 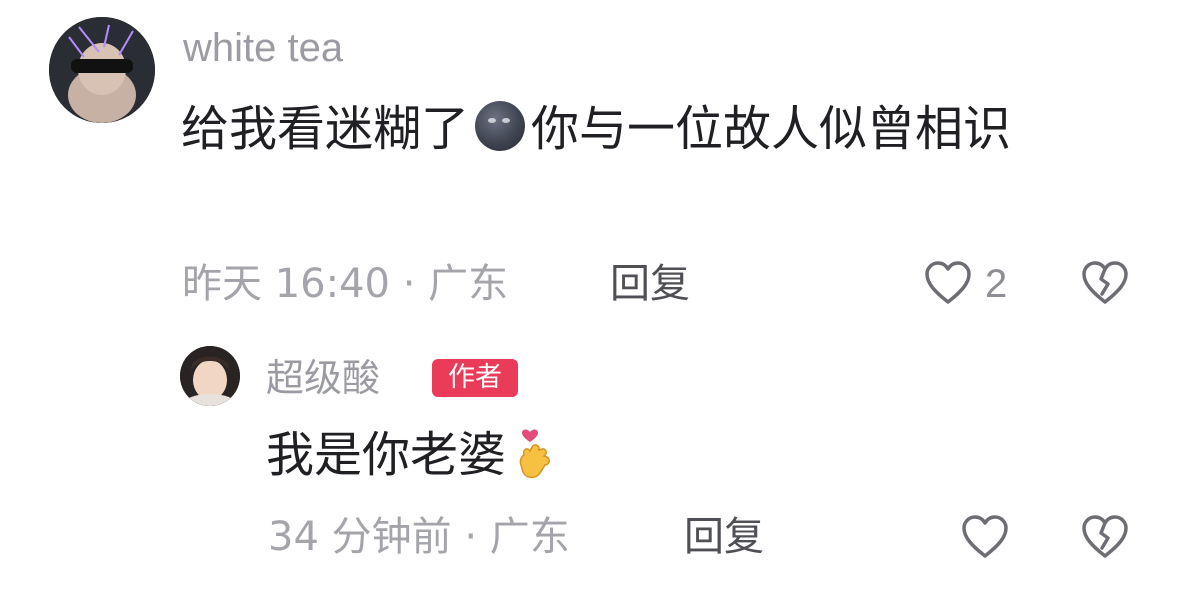 What do you see at coordinates (386, 455) in the screenshot?
I see `reply-text-part: 我是你老婆` at bounding box center [386, 455].